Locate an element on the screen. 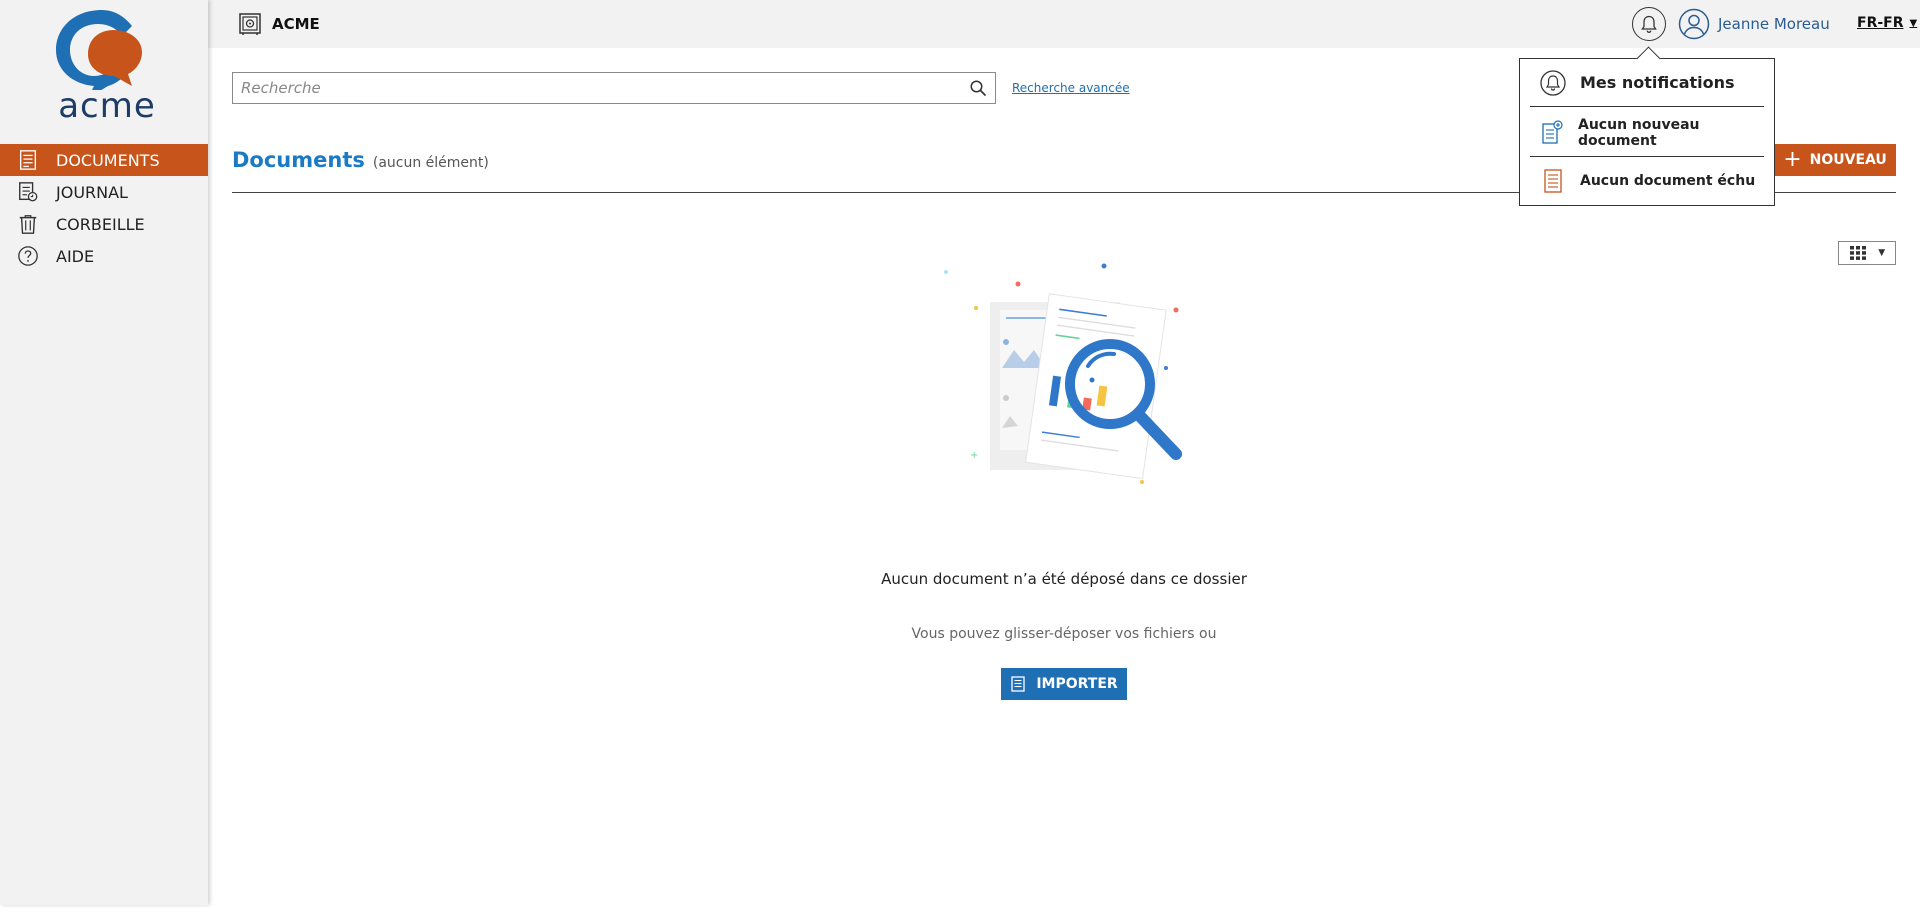 The image size is (1920, 919). search-icon is located at coordinates (978, 88).